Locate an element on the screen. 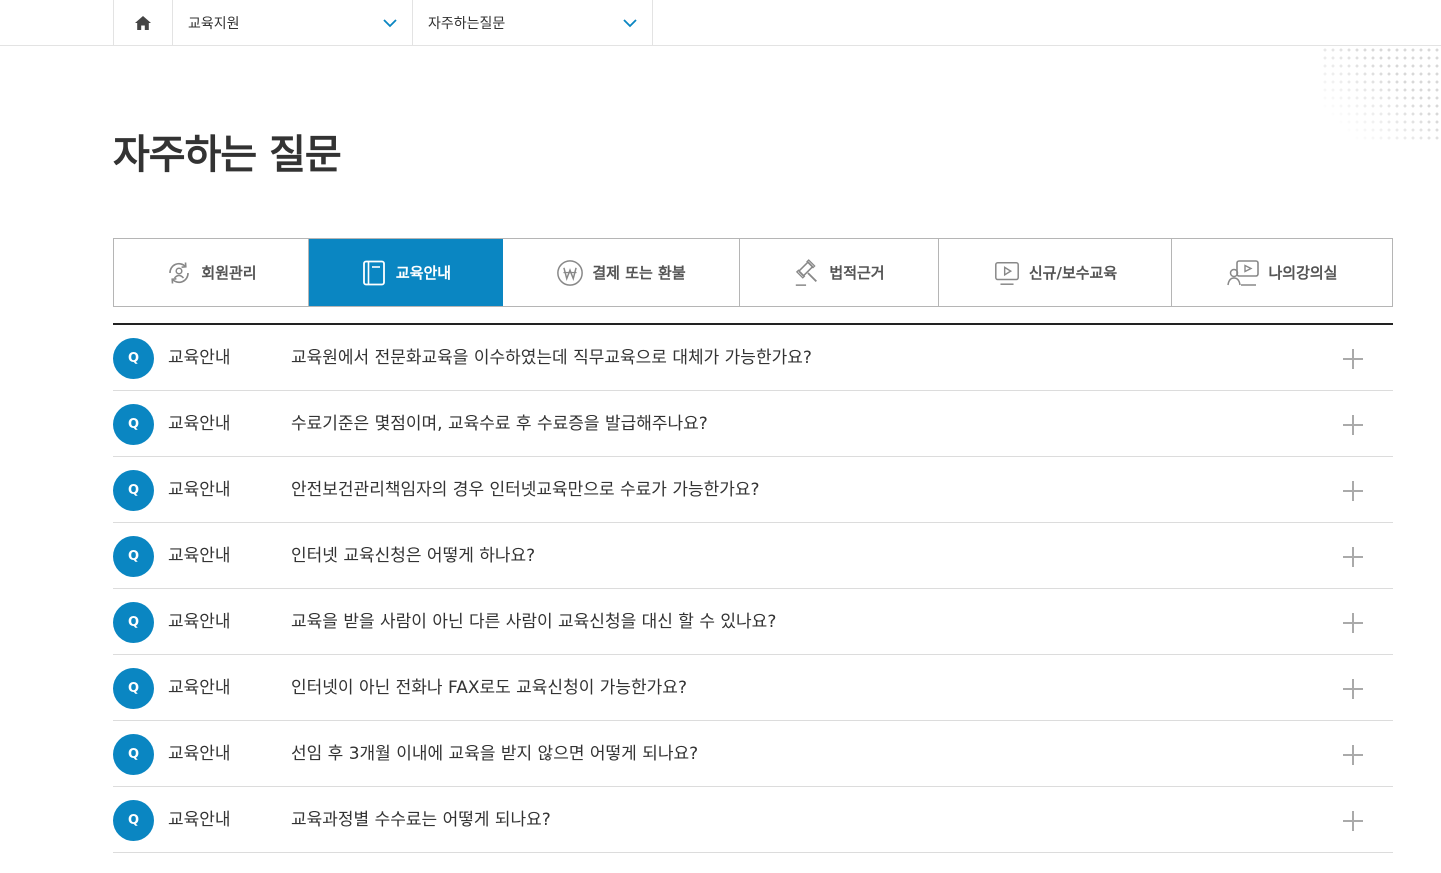  faq-item: Q 교육안내 안전보건관리책임자의 경우 인터넷교육만으로 수료가 가능한가요? is located at coordinates (753, 490).